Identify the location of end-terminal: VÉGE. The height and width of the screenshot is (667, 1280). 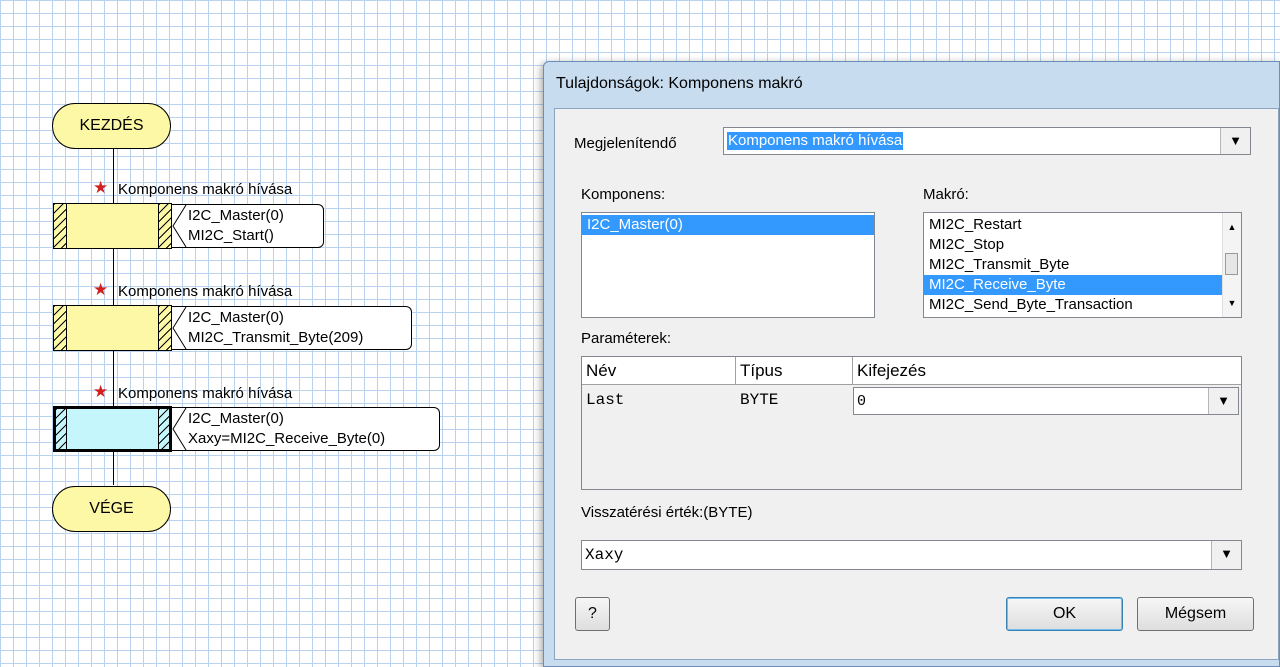
(111, 509).